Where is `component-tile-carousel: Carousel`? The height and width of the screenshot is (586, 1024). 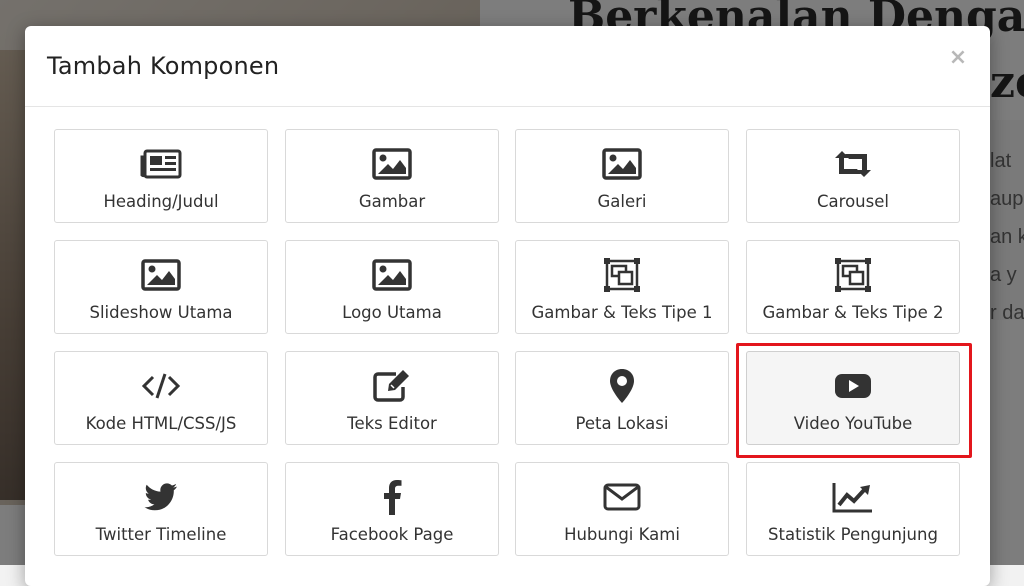 component-tile-carousel: Carousel is located at coordinates (853, 176).